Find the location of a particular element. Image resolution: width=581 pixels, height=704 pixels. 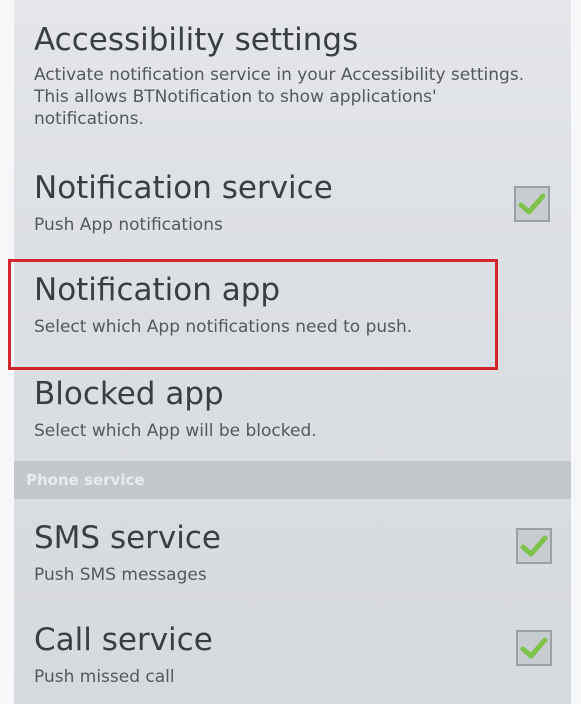

call-service-title: Call service is located at coordinates (123, 640).